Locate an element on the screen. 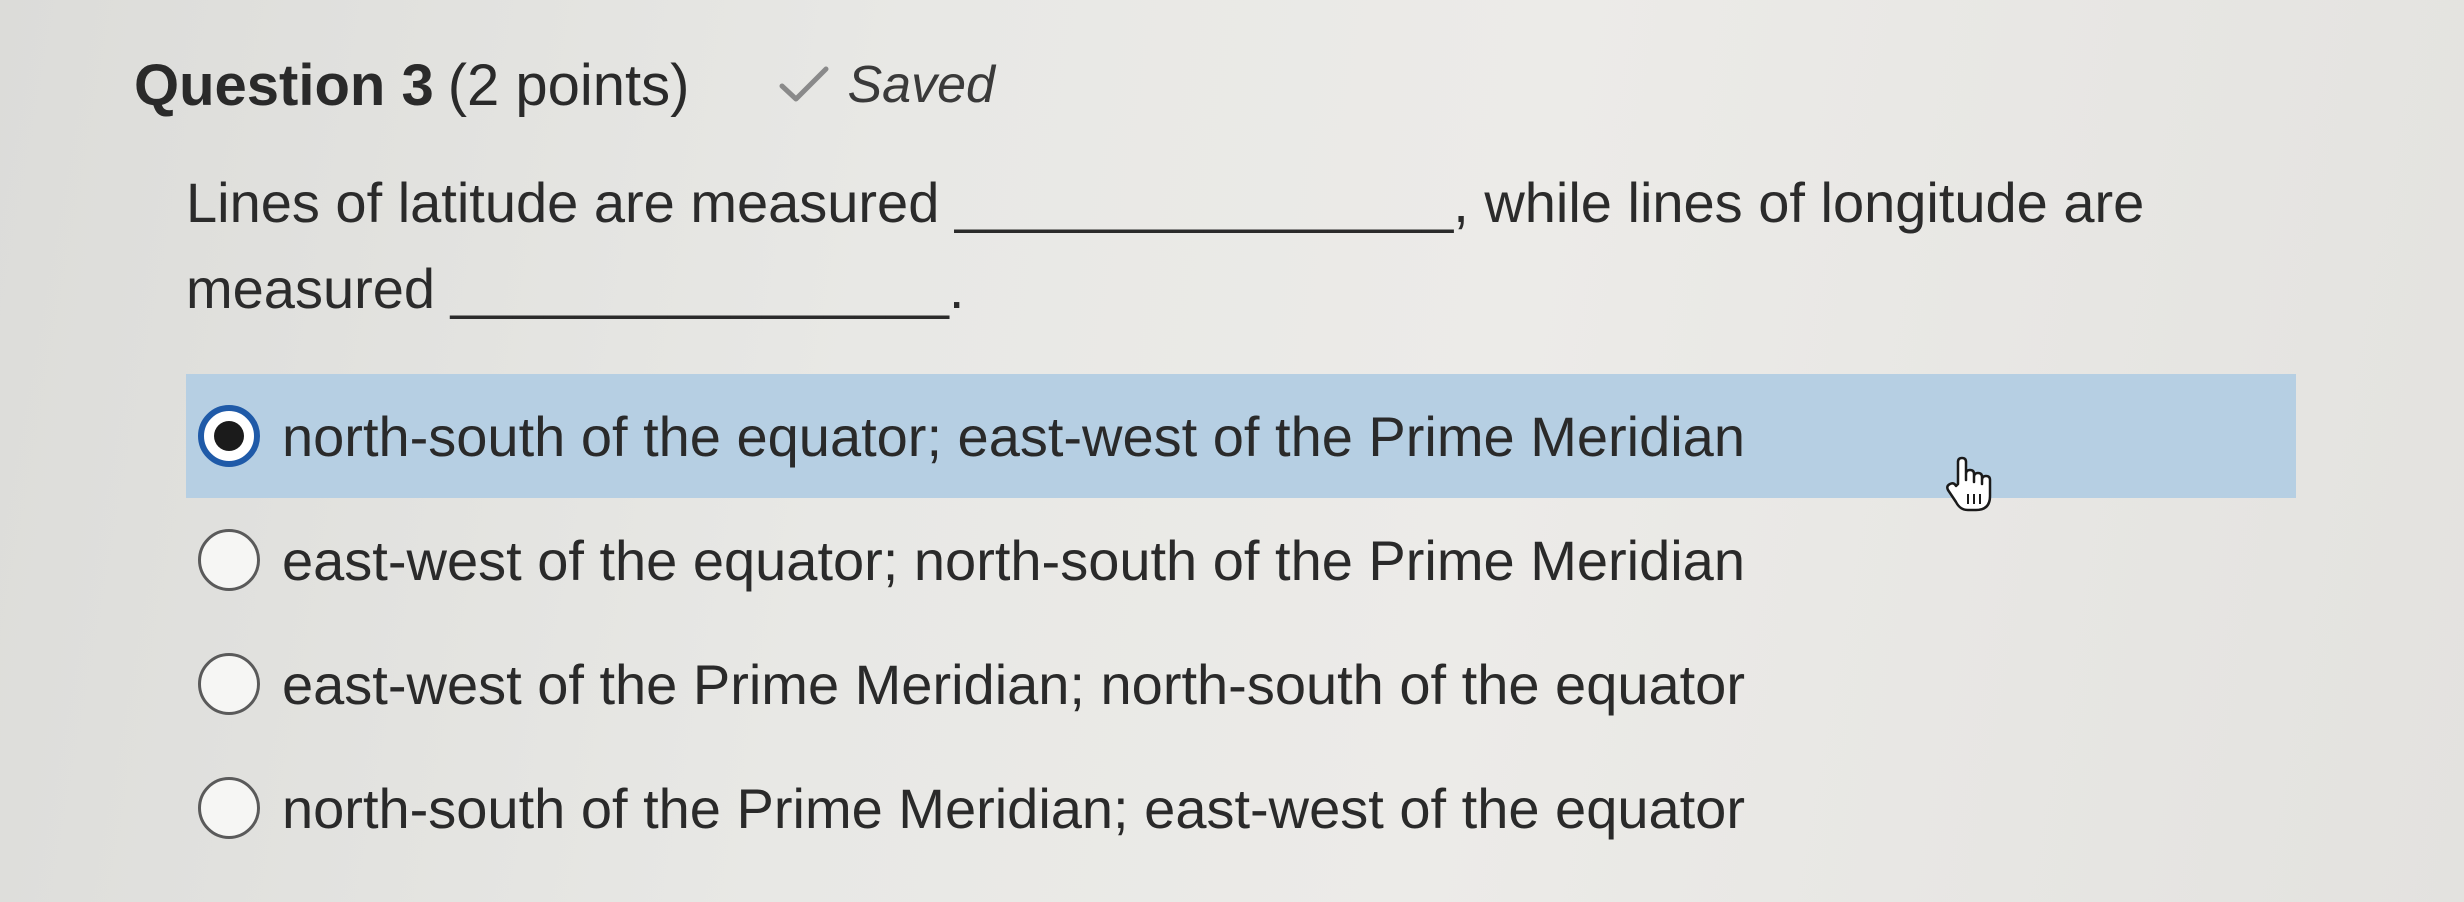  prompt-text-1: Lines of latitude are measured is located at coordinates (570, 202).